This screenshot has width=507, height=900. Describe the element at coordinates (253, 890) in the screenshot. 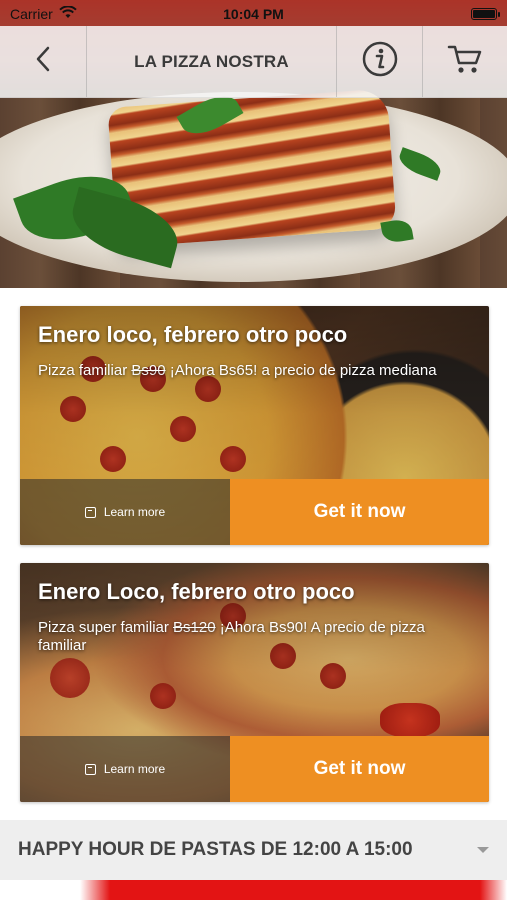

I see `next-item-preview` at that location.